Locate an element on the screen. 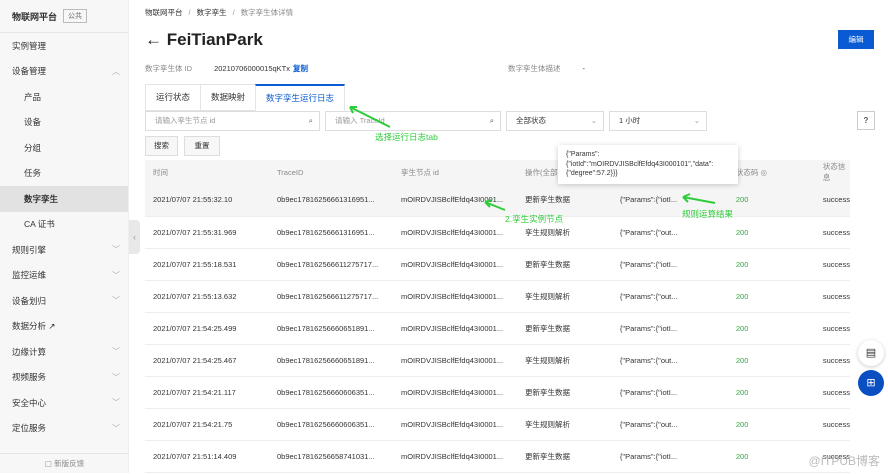 This screenshot has height=474, width=888. arrow-tab is located at coordinates (370, 117).